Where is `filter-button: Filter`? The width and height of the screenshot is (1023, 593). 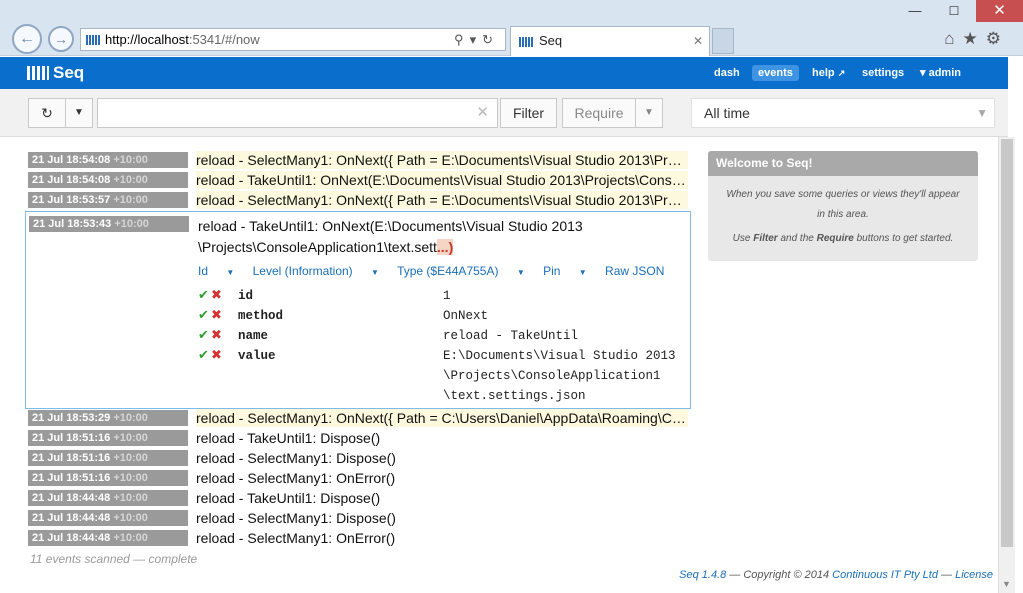
filter-button: Filter is located at coordinates (528, 113).